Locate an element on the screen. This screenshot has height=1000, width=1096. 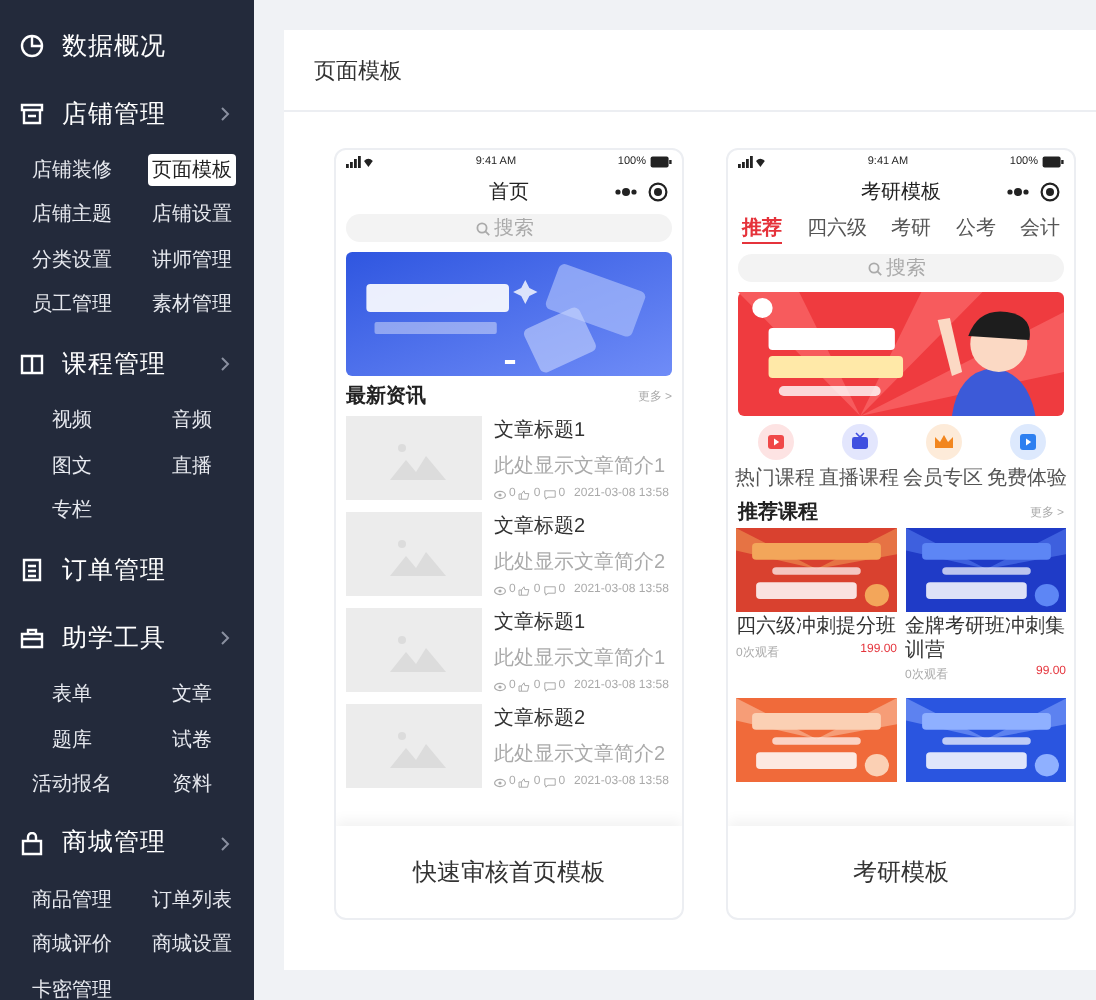
menu-item: 商城评价 is located at coordinates (72, 944).